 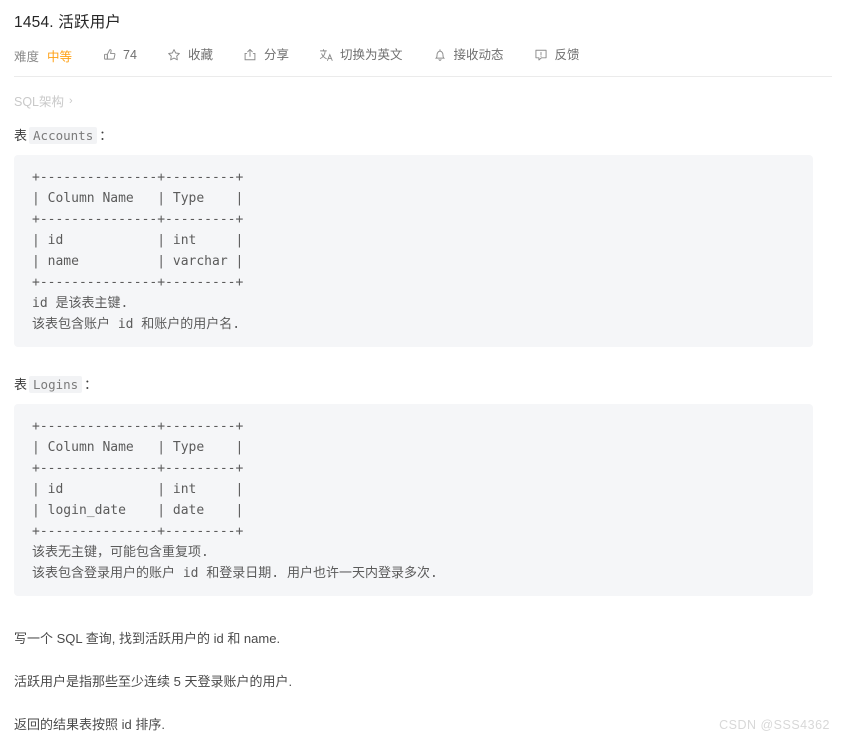 What do you see at coordinates (426, 100) in the screenshot?
I see `breadcrumb: SQL架构 ›` at bounding box center [426, 100].